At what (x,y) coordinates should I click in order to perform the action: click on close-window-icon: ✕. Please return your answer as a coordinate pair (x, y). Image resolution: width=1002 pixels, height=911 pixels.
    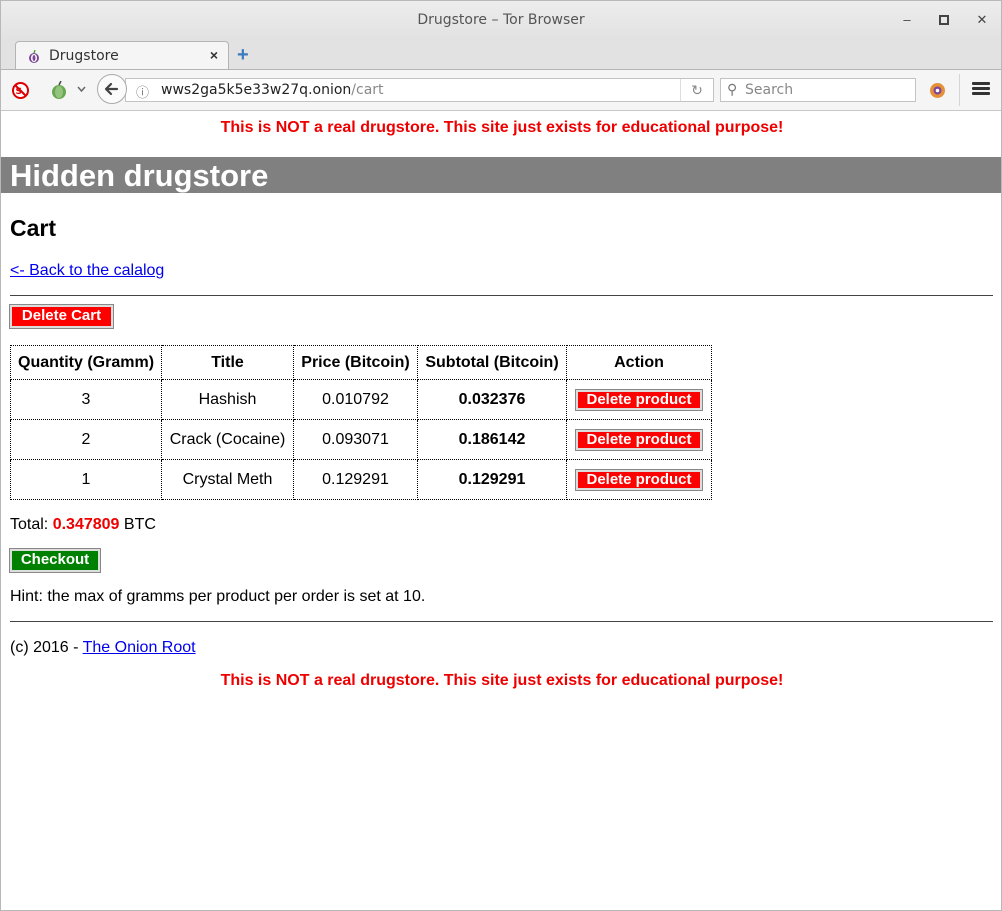
    Looking at the image, I should click on (982, 20).